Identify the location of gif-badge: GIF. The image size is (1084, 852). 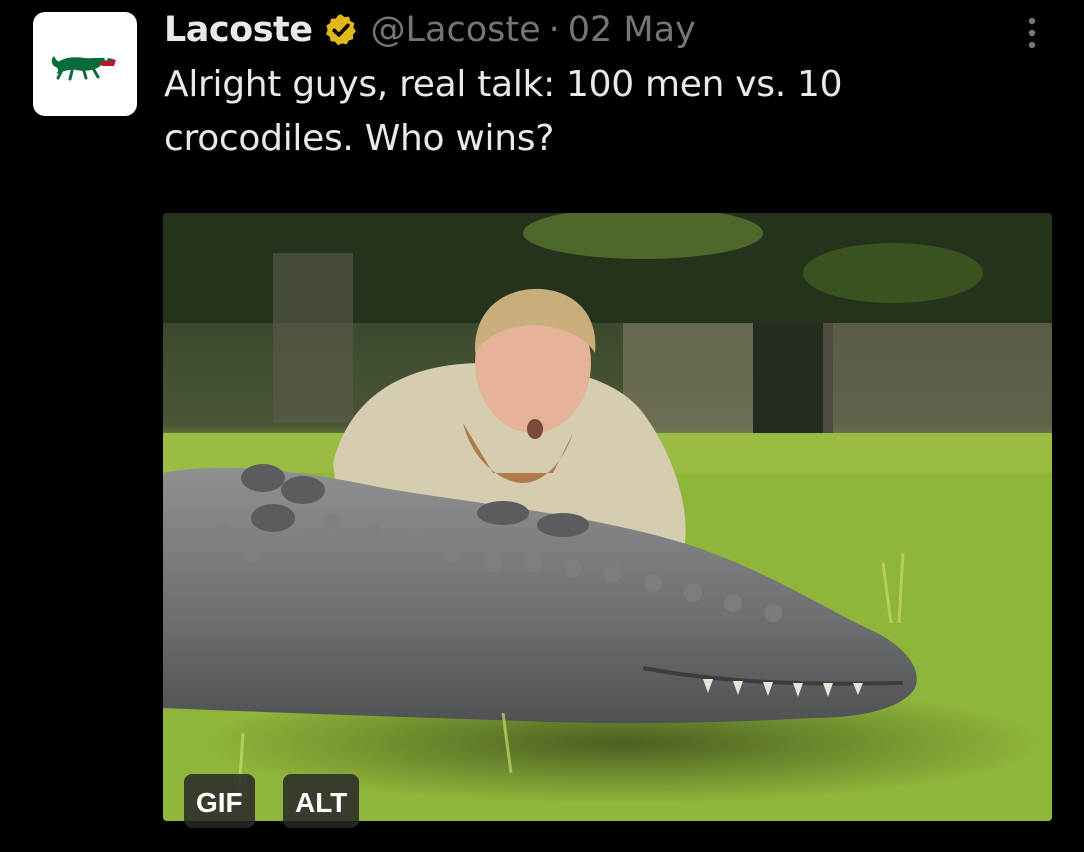
(219, 801).